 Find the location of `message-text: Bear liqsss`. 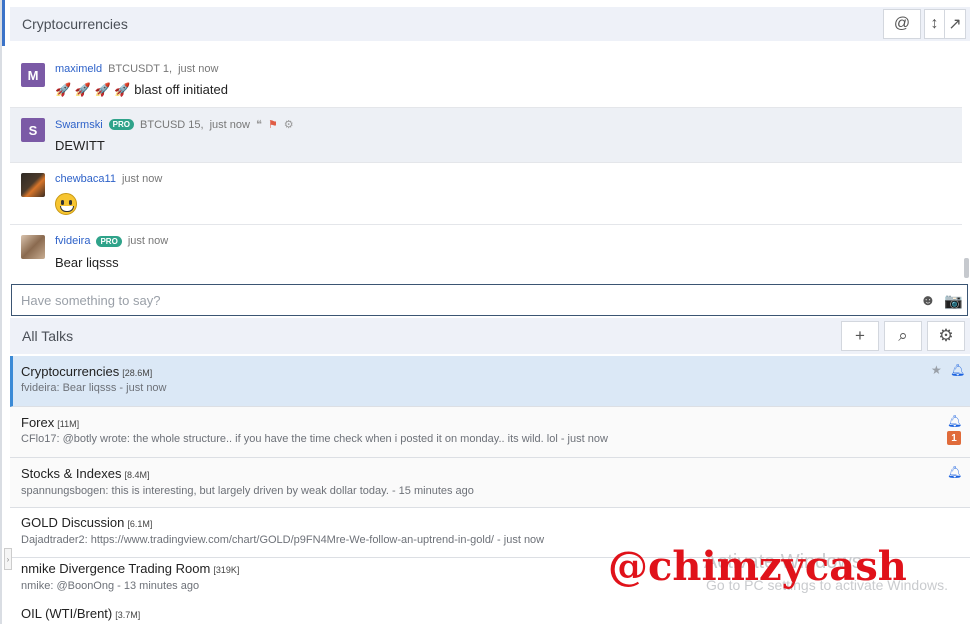

message-text: Bear liqsss is located at coordinates (87, 262).